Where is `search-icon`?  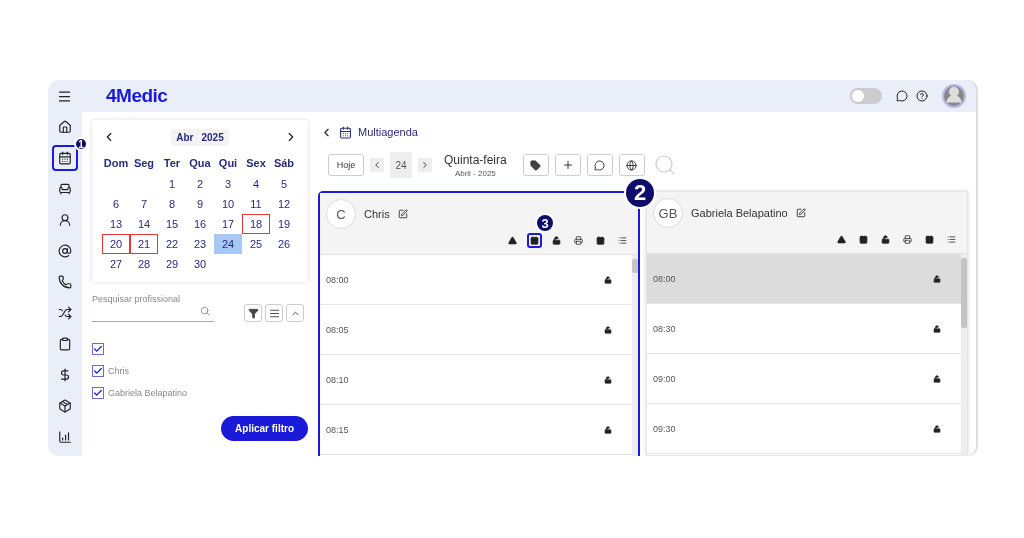 search-icon is located at coordinates (664, 165).